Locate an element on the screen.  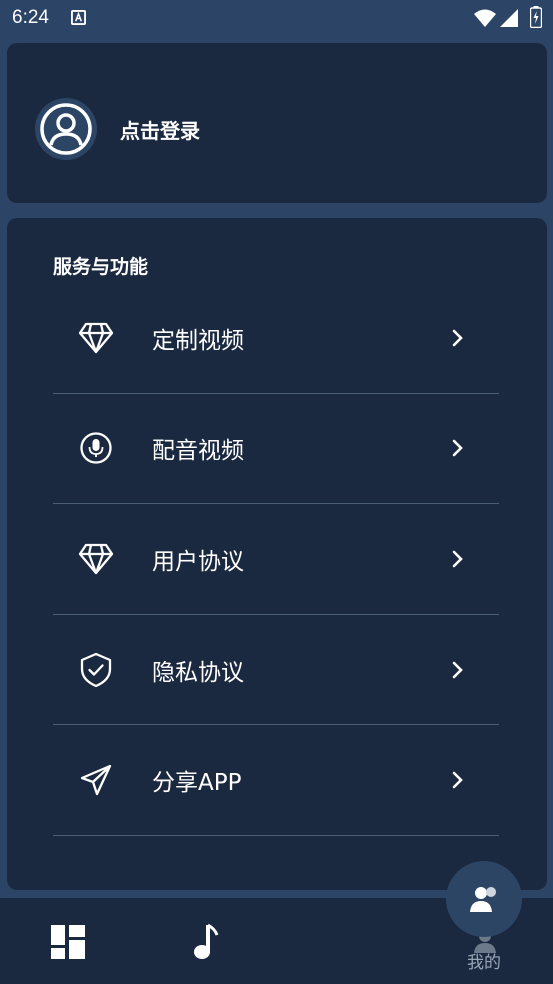
nav-mine-label: 我的 is located at coordinates (484, 963).